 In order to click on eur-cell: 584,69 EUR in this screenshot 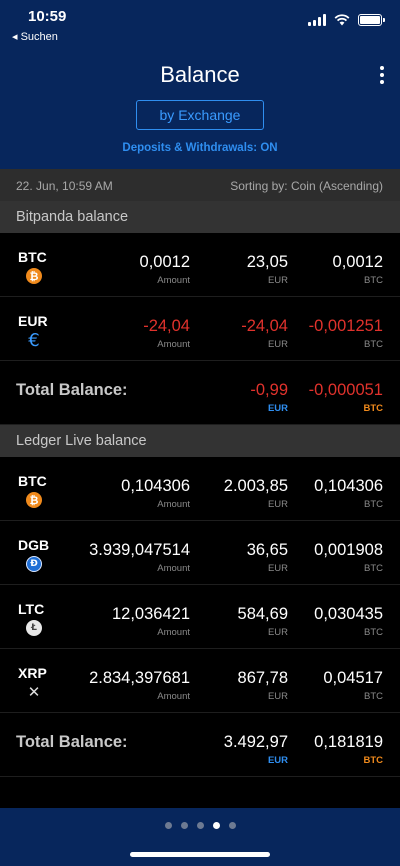, I will do `click(263, 621)`.